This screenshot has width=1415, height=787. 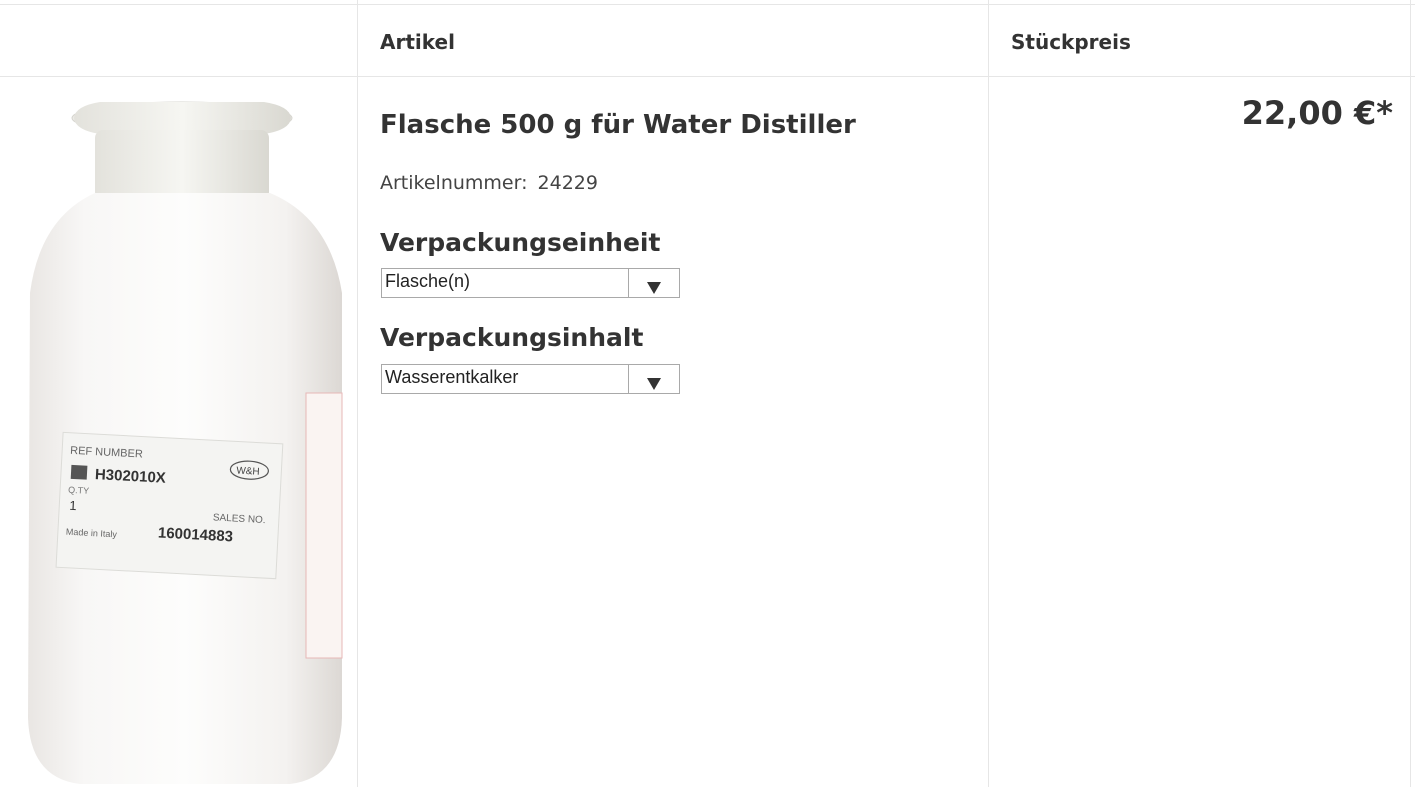 I want to click on product-title: Flasche 500 g für Water Distiller, so click(x=618, y=125).